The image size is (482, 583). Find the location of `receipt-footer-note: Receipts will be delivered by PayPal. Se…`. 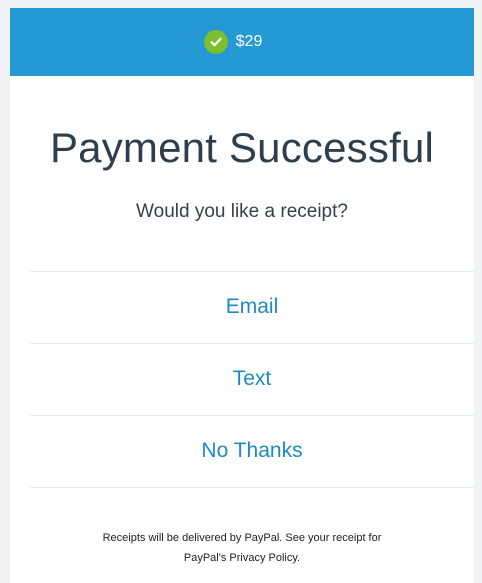

receipt-footer-note: Receipts will be delivered by PayPal. Se… is located at coordinates (242, 548).